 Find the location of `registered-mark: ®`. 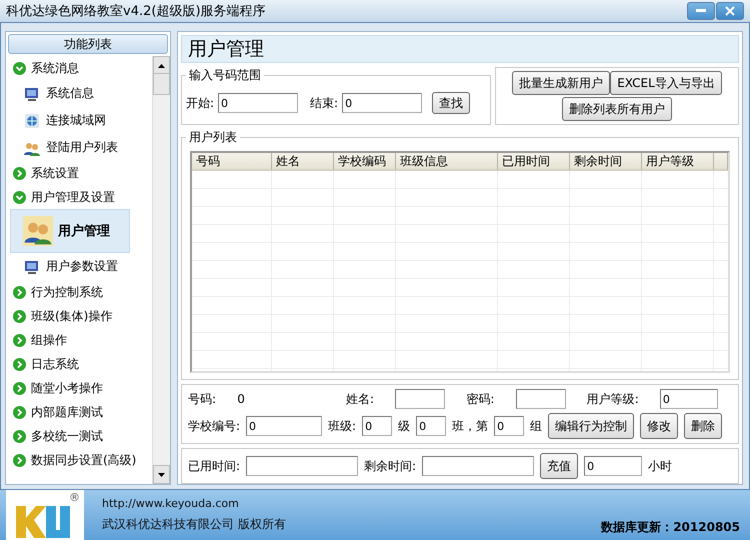

registered-mark: ® is located at coordinates (74, 497).